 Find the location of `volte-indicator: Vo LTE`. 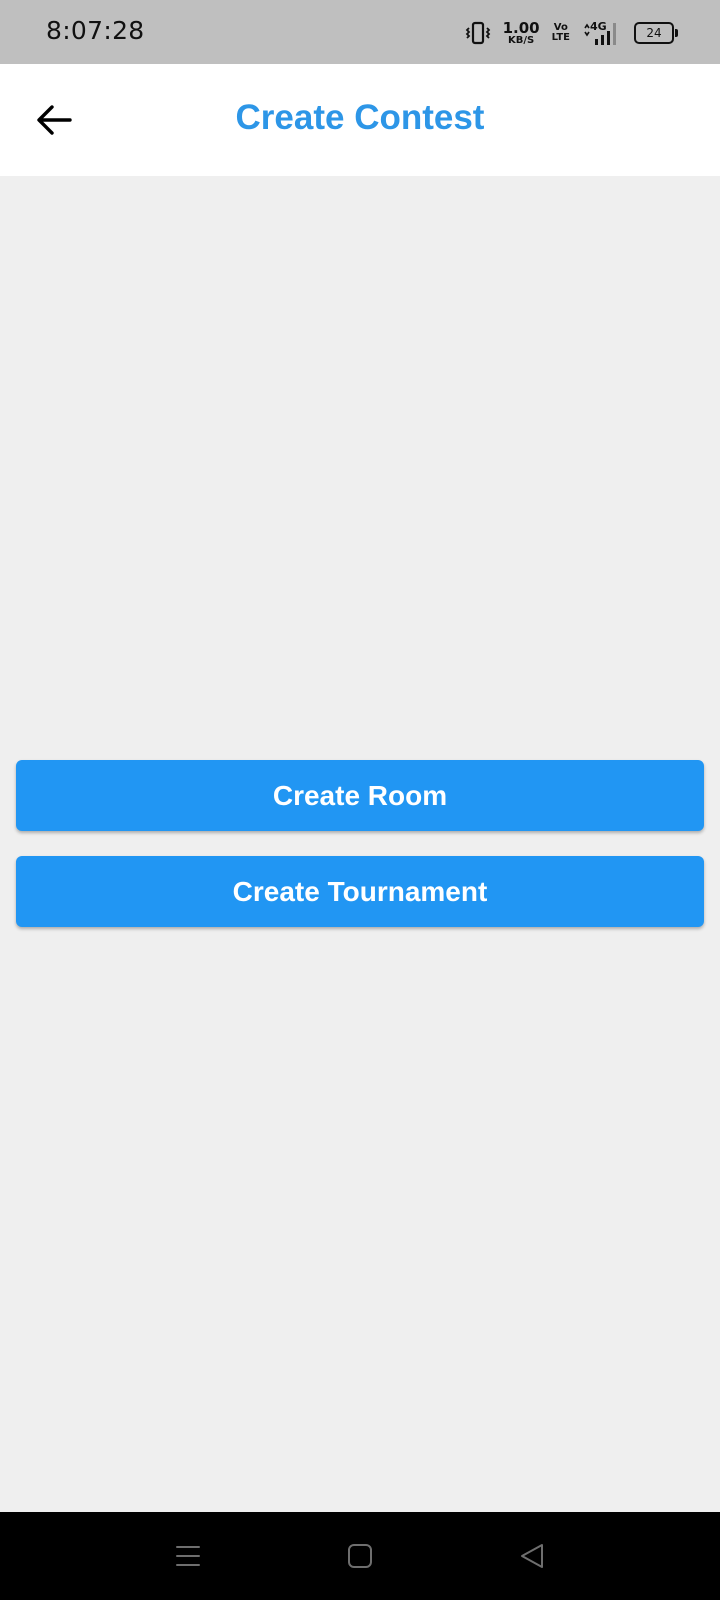

volte-indicator: Vo LTE is located at coordinates (561, 33).